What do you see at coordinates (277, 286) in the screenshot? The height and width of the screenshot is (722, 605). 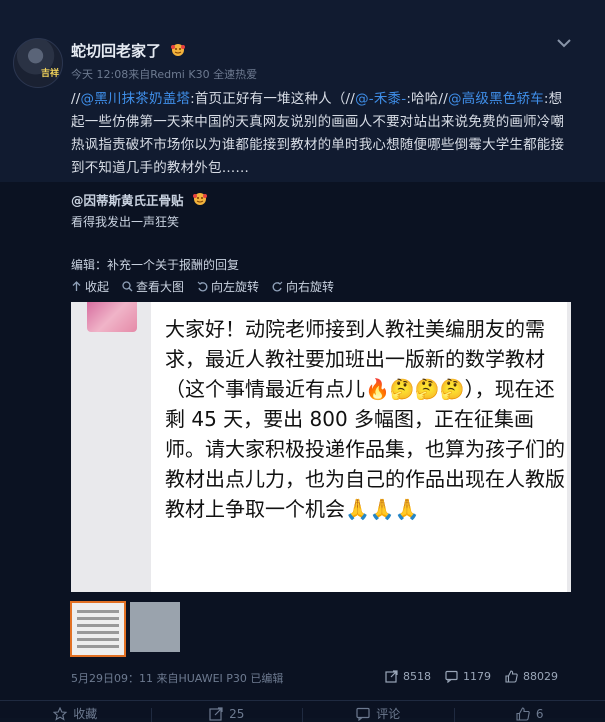 I see `rotate-right-icon` at bounding box center [277, 286].